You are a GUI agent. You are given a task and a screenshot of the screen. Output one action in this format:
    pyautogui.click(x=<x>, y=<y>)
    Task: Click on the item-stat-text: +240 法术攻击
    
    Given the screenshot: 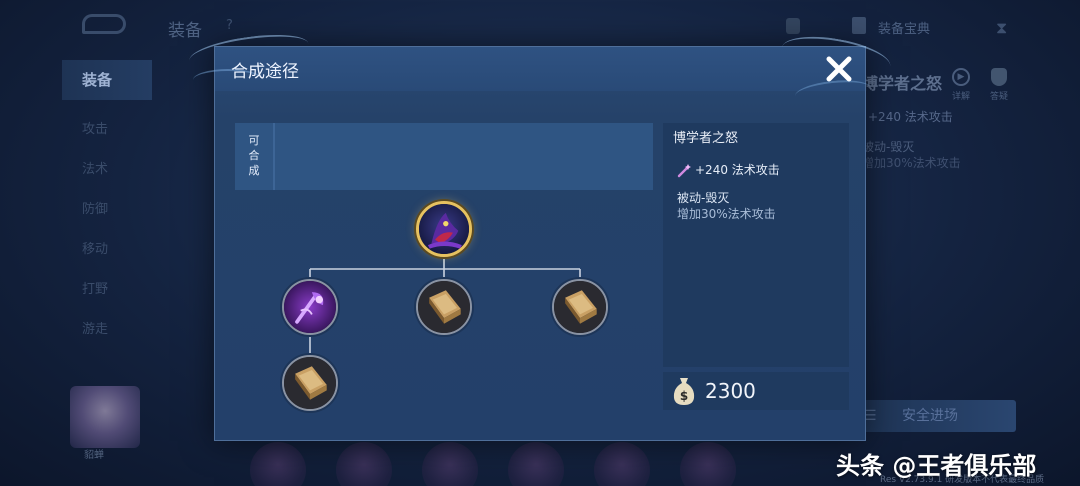 What is the action you would take?
    pyautogui.click(x=737, y=170)
    